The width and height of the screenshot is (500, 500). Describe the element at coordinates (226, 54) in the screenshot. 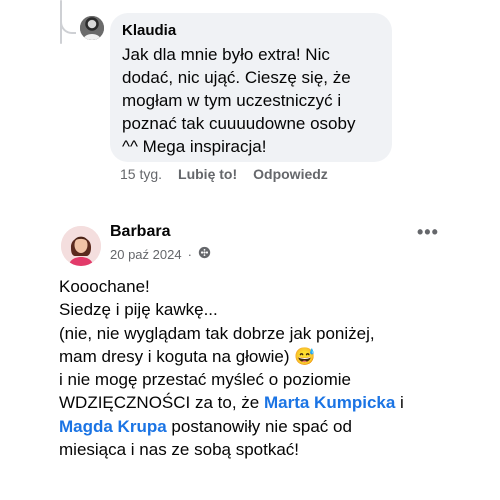

I see `comment-line: Jak dla mnie było extra! Nic` at that location.